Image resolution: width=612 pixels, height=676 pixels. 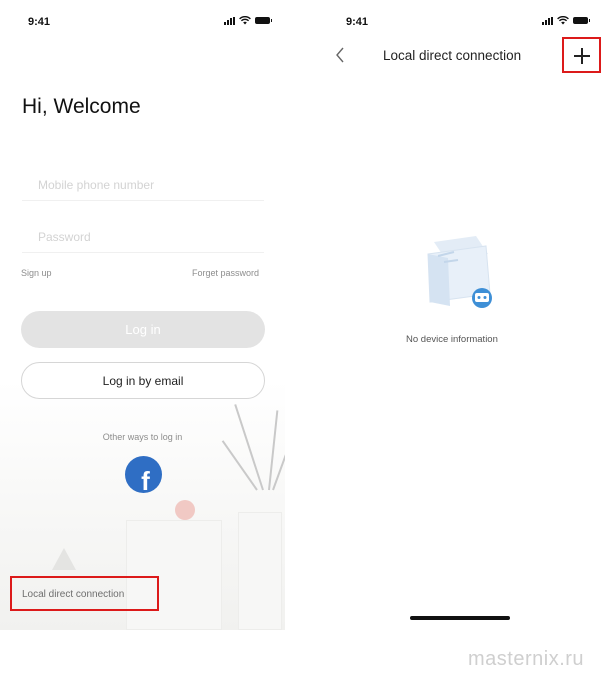 I want to click on empty-state-illustration, so click(x=459, y=272).